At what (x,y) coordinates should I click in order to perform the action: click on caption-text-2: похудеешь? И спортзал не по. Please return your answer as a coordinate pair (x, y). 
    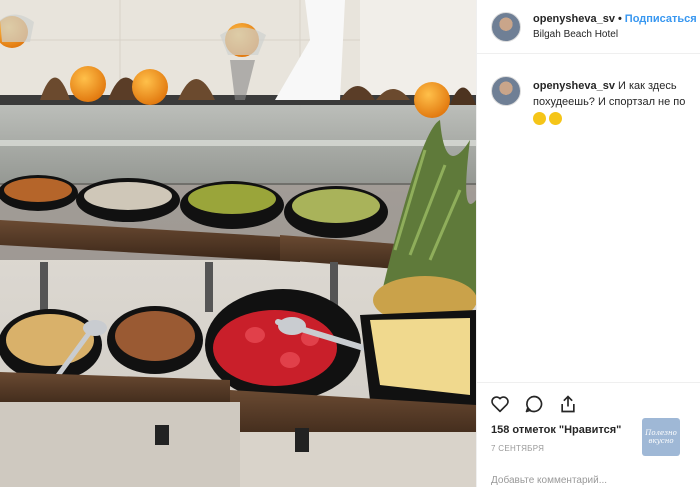
    Looking at the image, I should click on (609, 102).